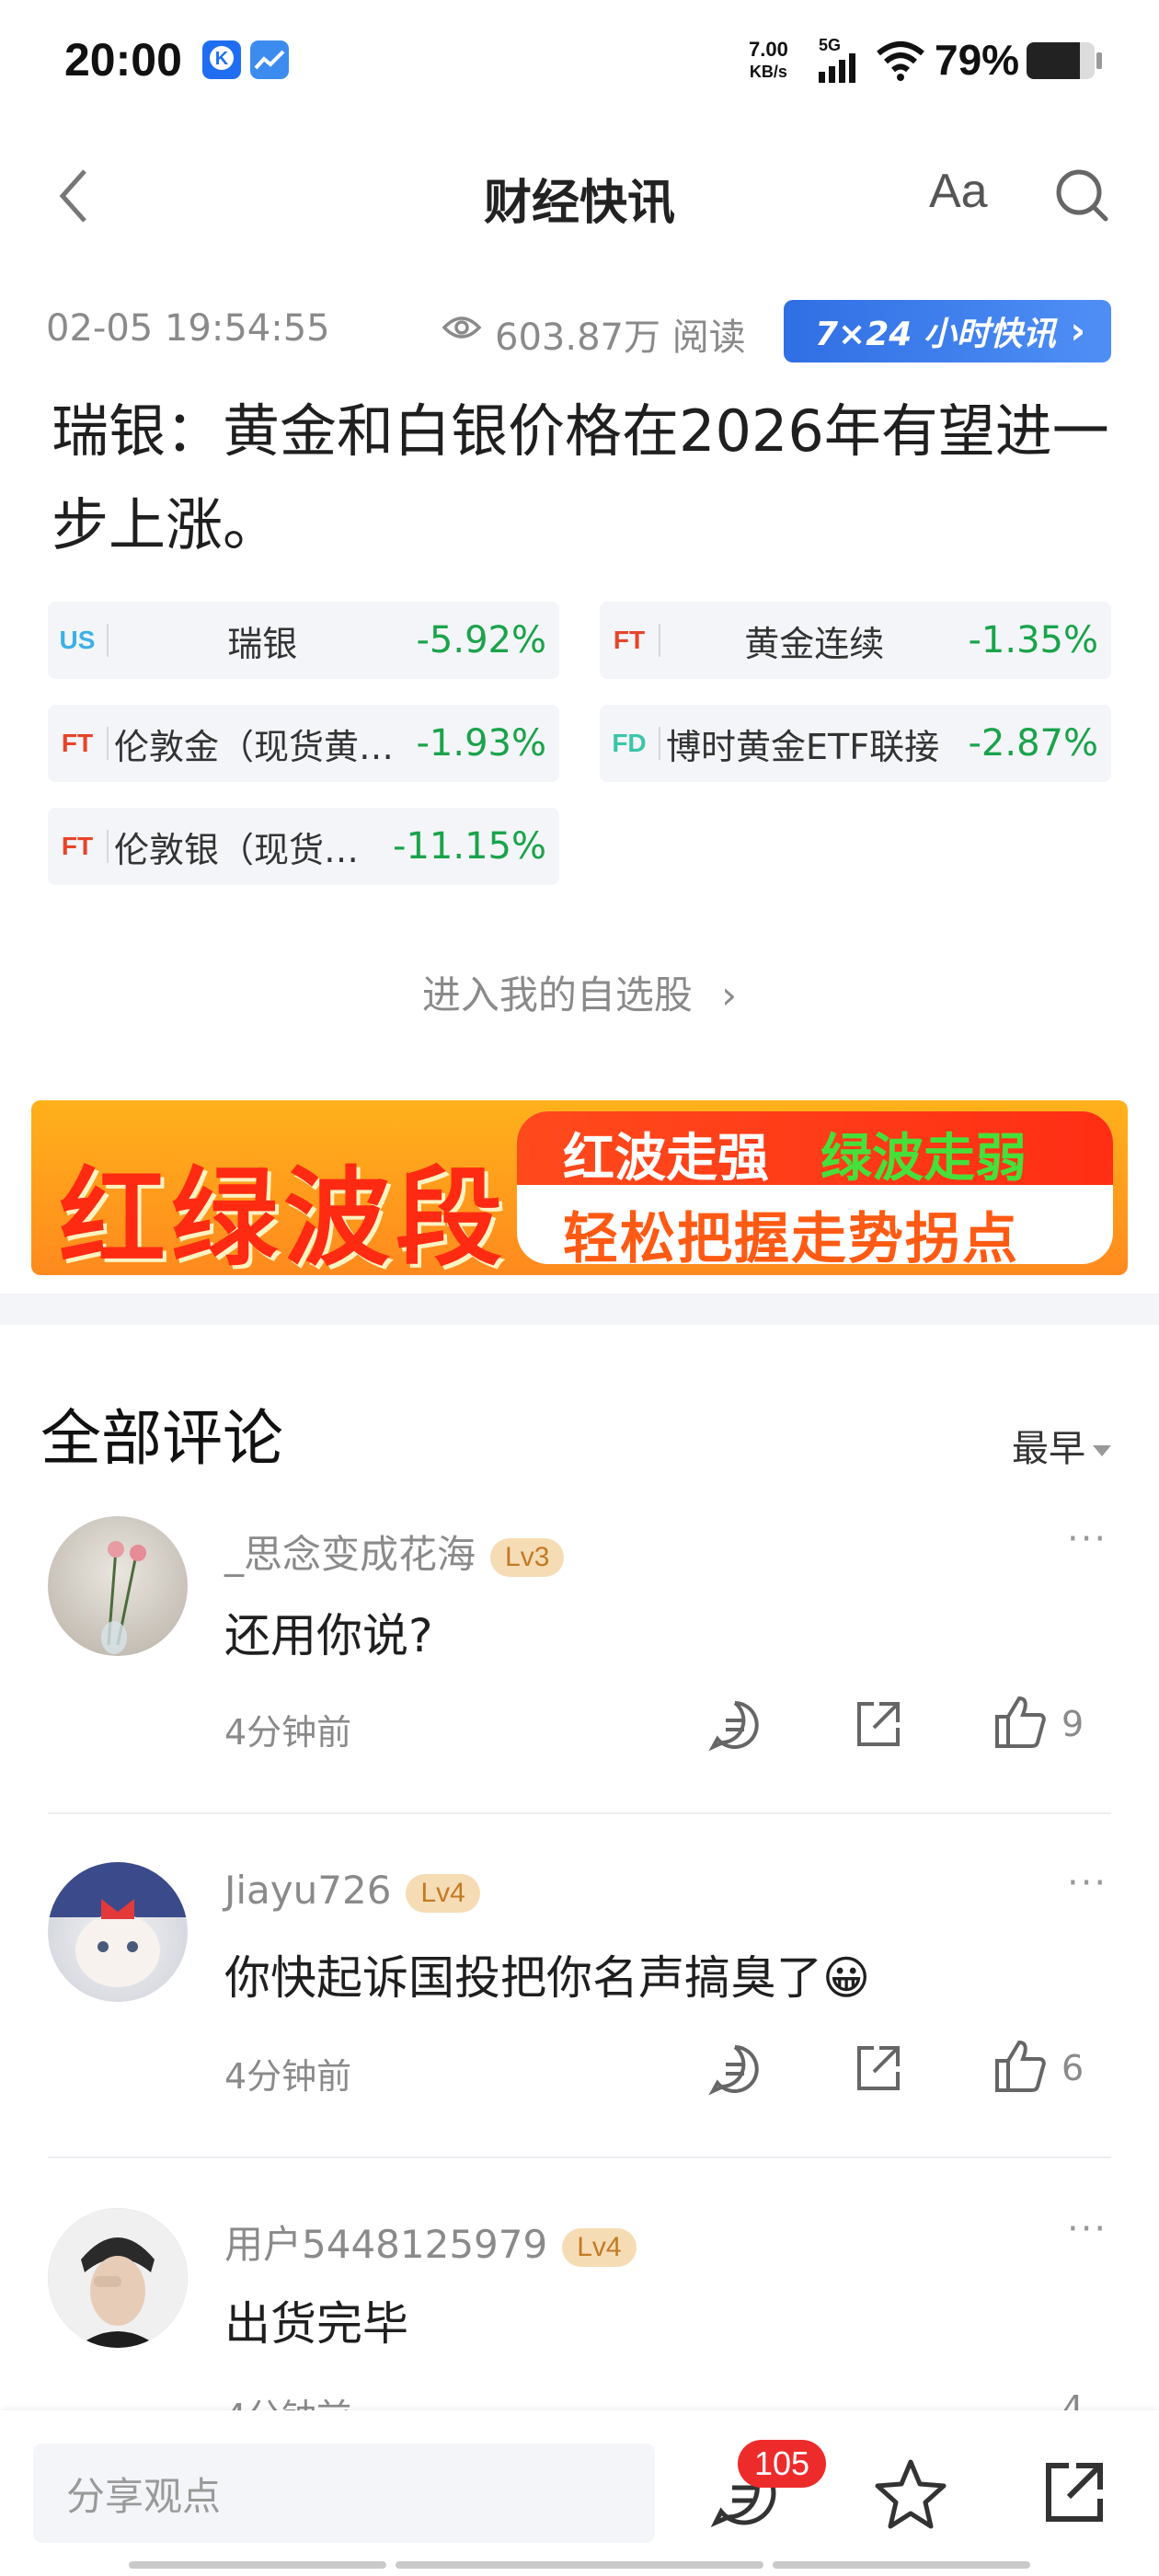 This screenshot has height=2576, width=1159. I want to click on promo-banner: 红绿波段 红波走强 绿波走弱 轻松把握走势拐点, so click(579, 1187).